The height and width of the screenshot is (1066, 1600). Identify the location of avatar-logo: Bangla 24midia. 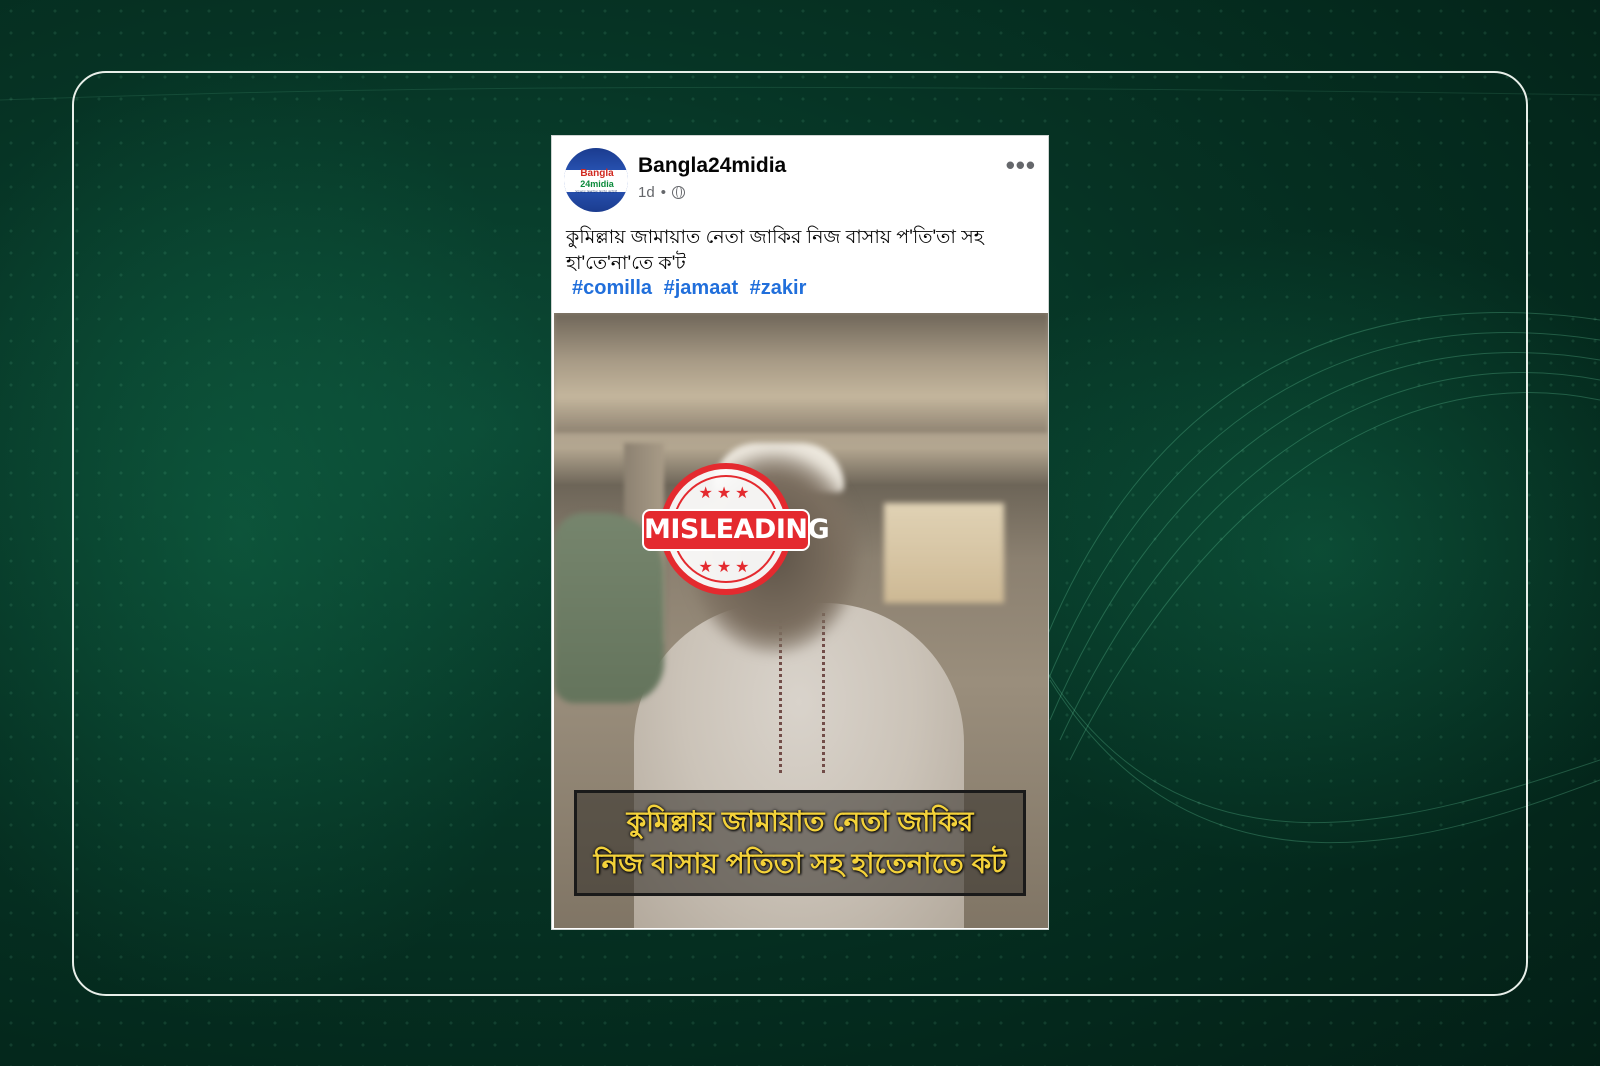
(597, 179).